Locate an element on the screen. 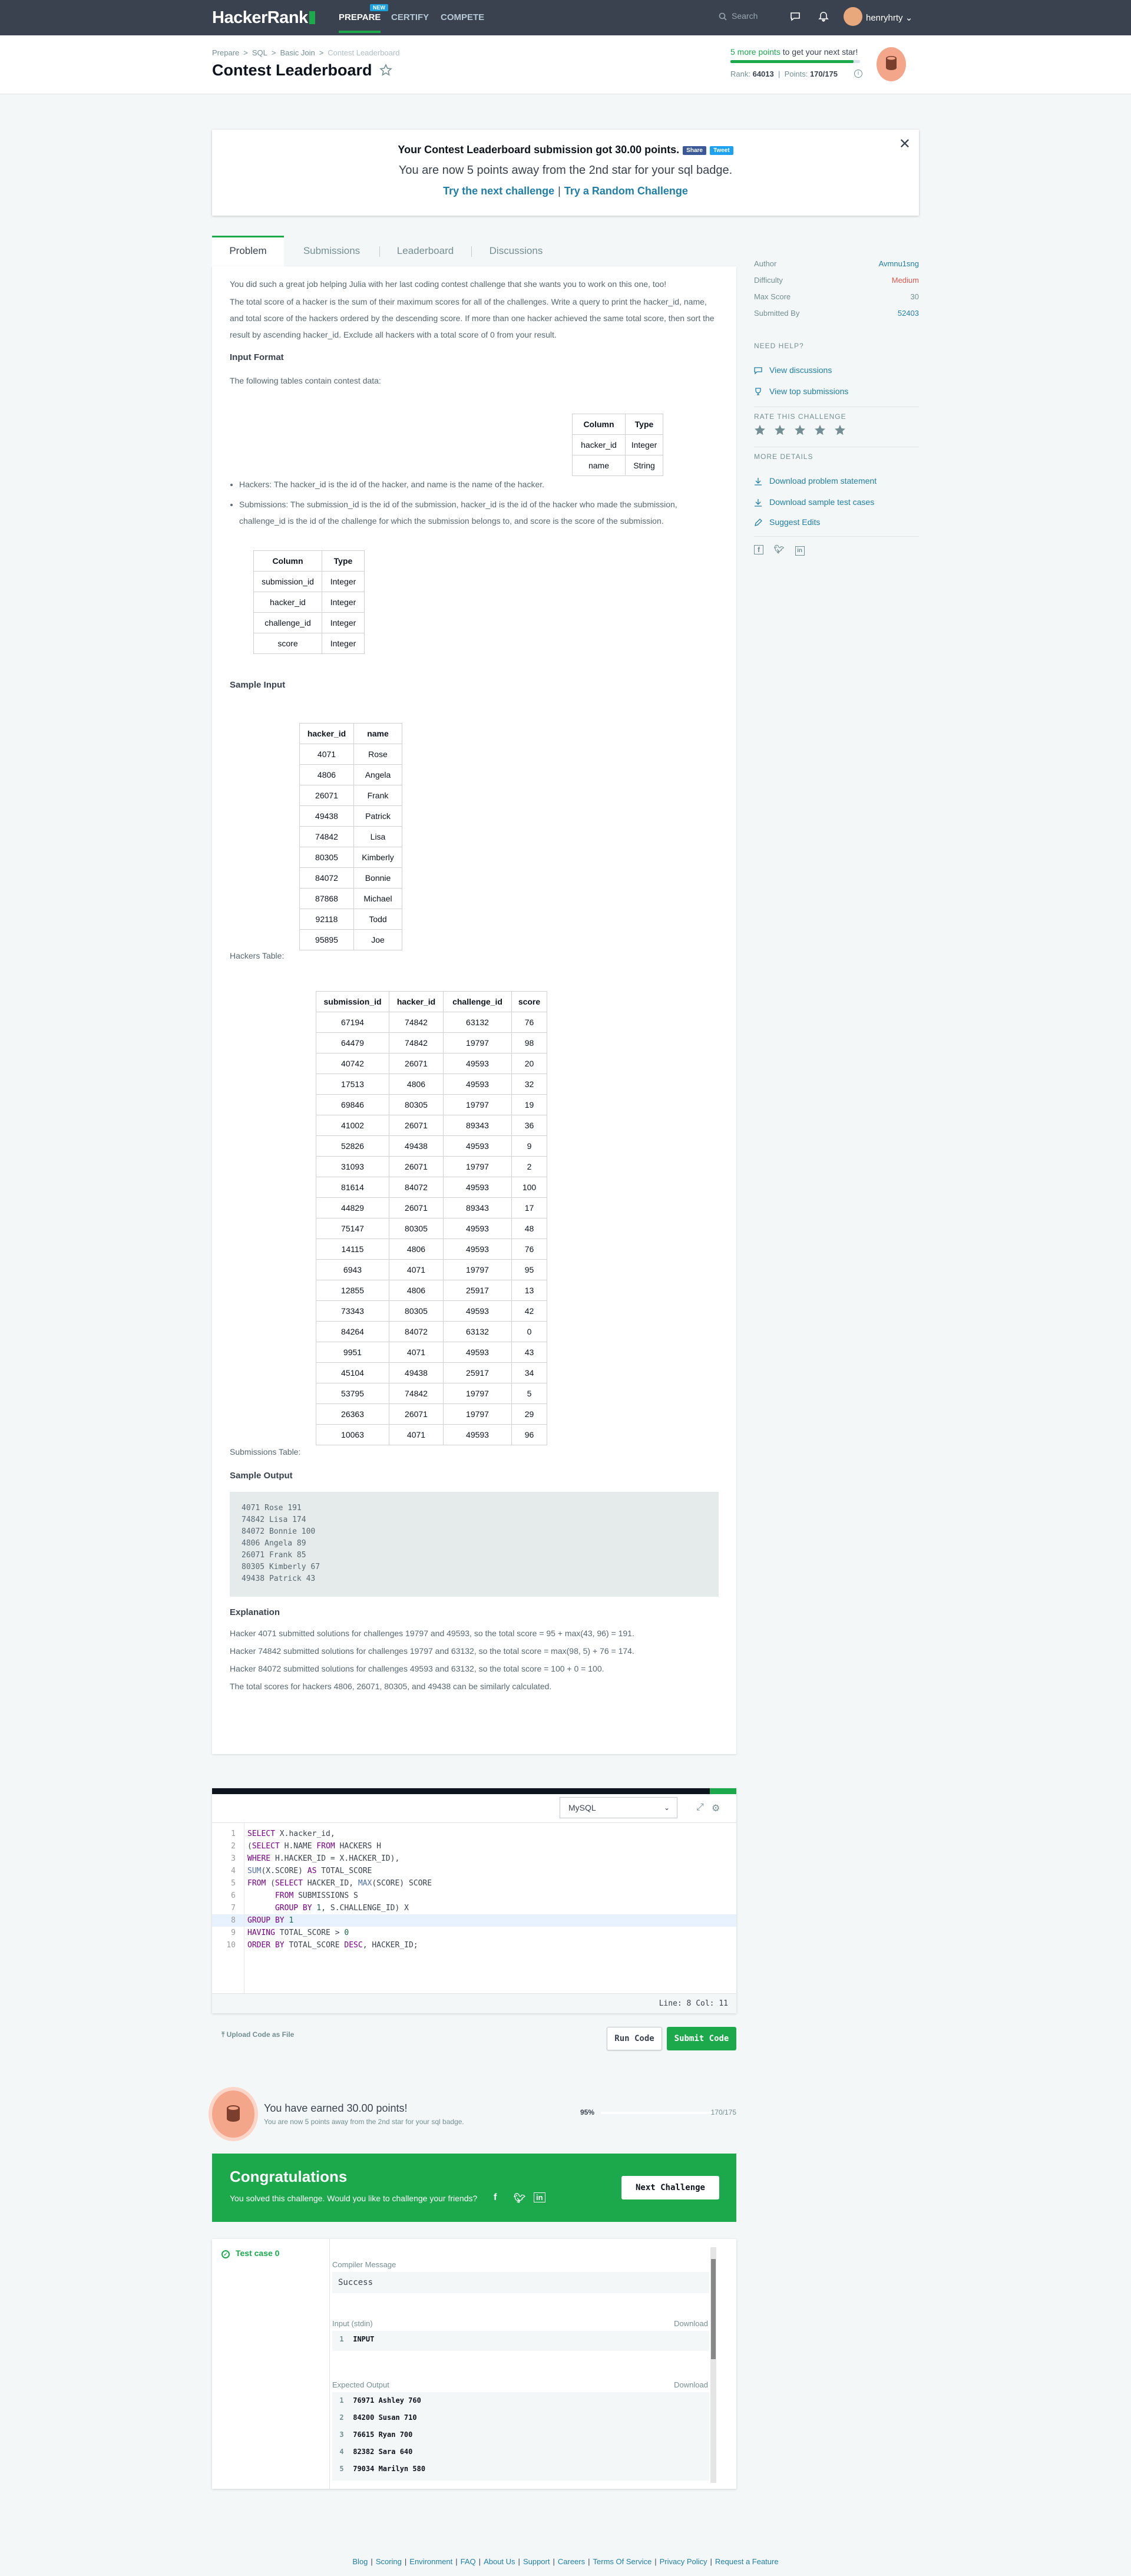  tweet-button: Tweet is located at coordinates (721, 150).